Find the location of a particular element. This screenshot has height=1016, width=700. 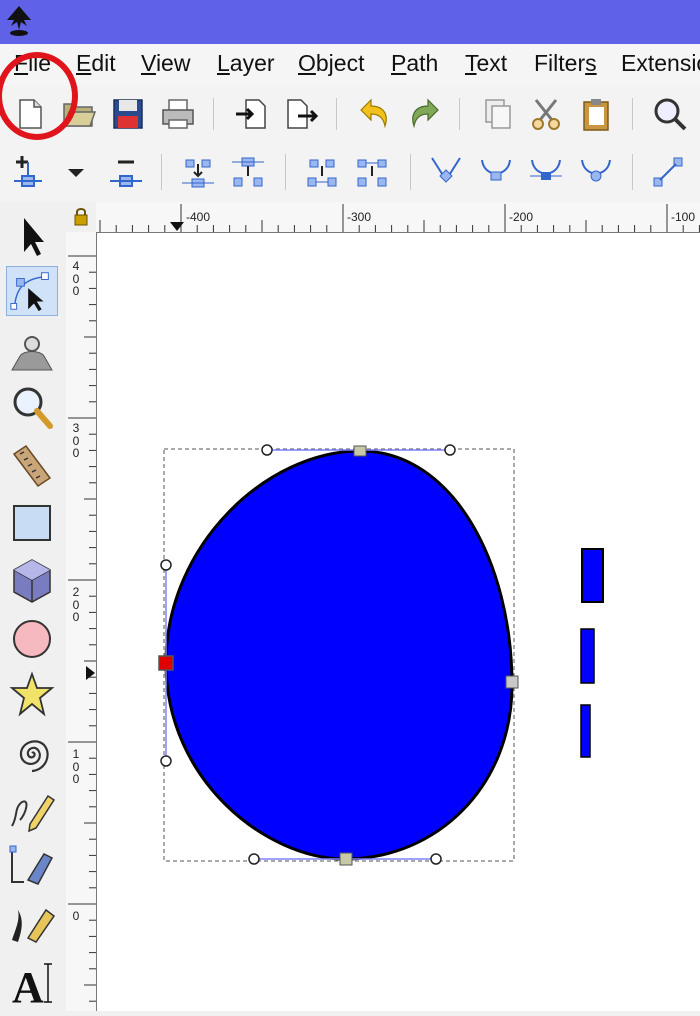

ruler-corner is located at coordinates (81, 217).